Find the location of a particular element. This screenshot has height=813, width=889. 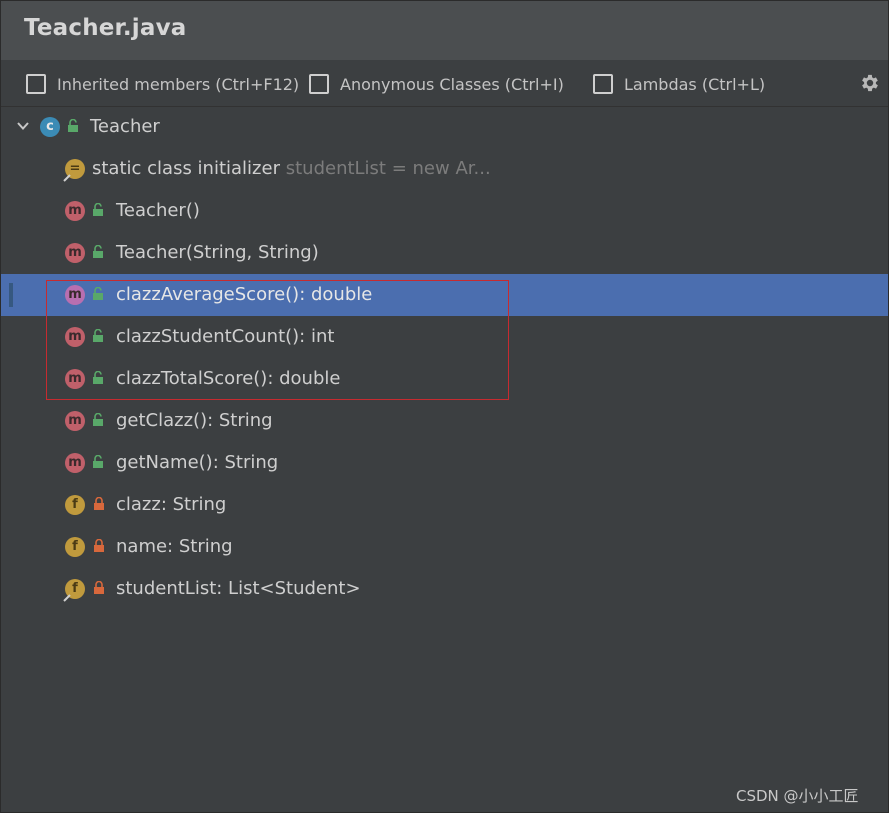

anonymous-classes-checkbox is located at coordinates (319, 84).